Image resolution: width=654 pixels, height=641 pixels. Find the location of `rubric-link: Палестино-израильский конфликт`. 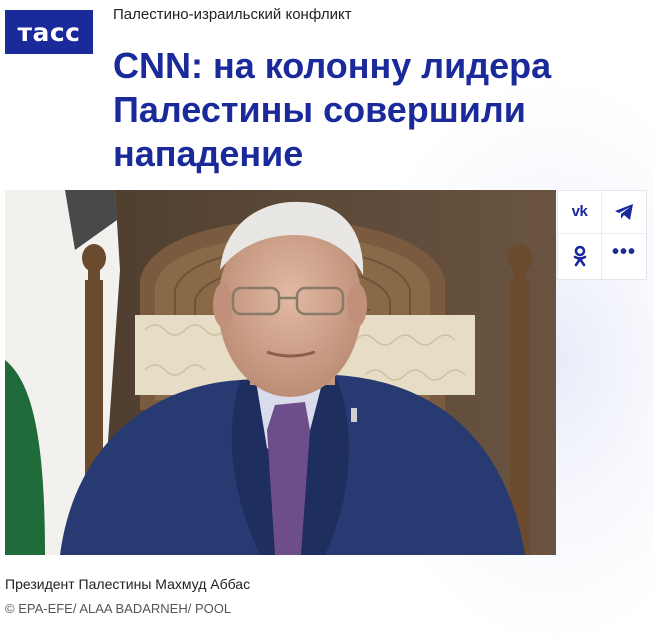

rubric-link: Палестино-израильский конфликт is located at coordinates (232, 15).